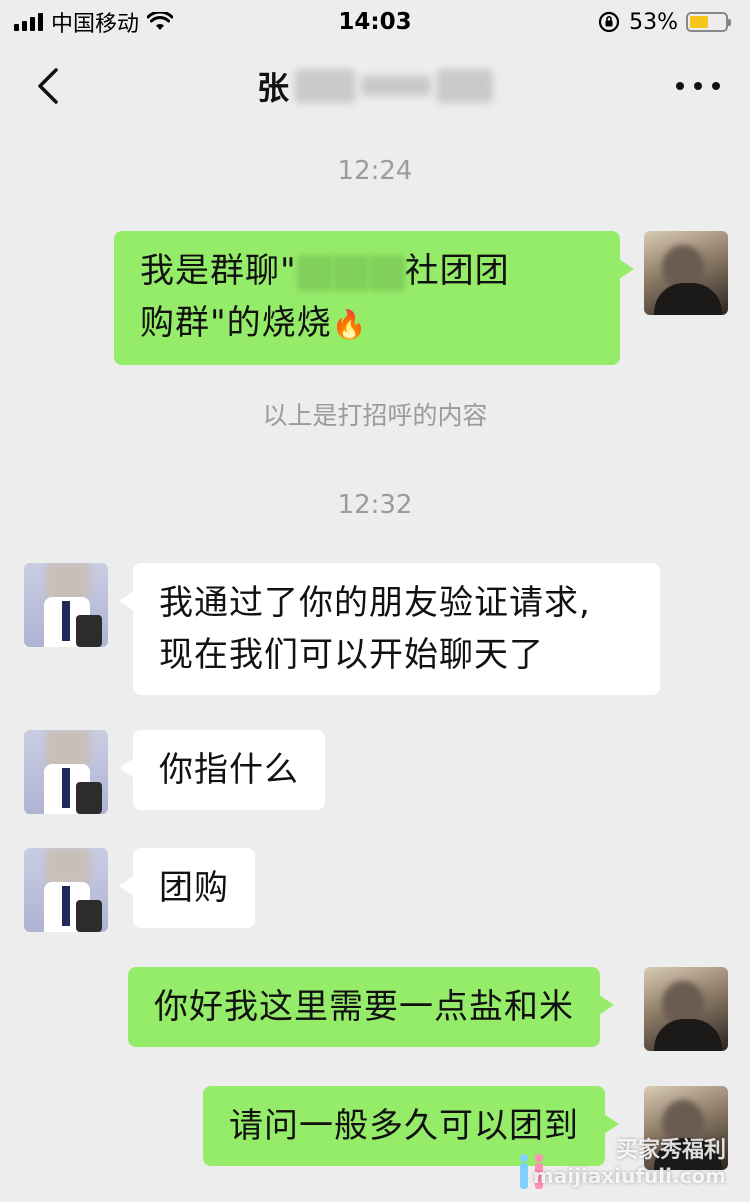 The width and height of the screenshot is (750, 1202). I want to click on battery-percent: 53%, so click(653, 22).